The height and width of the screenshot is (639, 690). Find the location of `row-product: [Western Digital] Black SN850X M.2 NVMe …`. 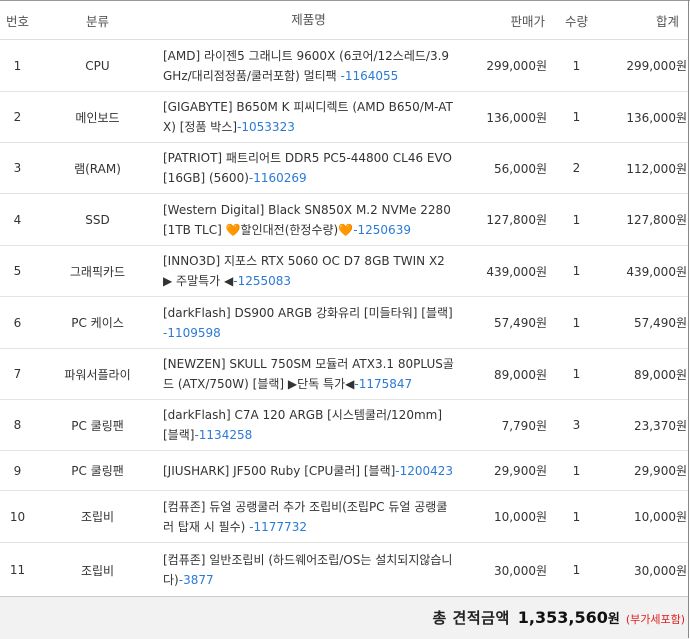

row-product: [Western Digital] Black SN850X M.2 NVMe … is located at coordinates (310, 219).